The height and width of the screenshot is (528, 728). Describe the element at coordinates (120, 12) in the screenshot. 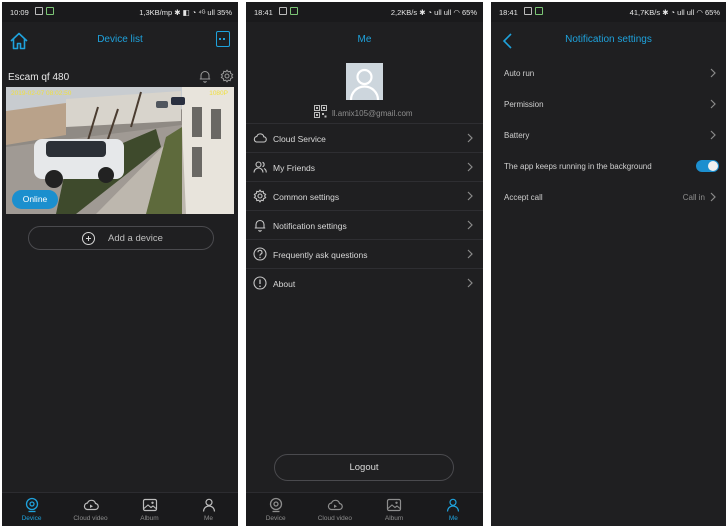

I see `status-bar: 10:09 1,3KB/mp ✱ ◧ ◔ ⁴ᴳ ull 35%` at that location.